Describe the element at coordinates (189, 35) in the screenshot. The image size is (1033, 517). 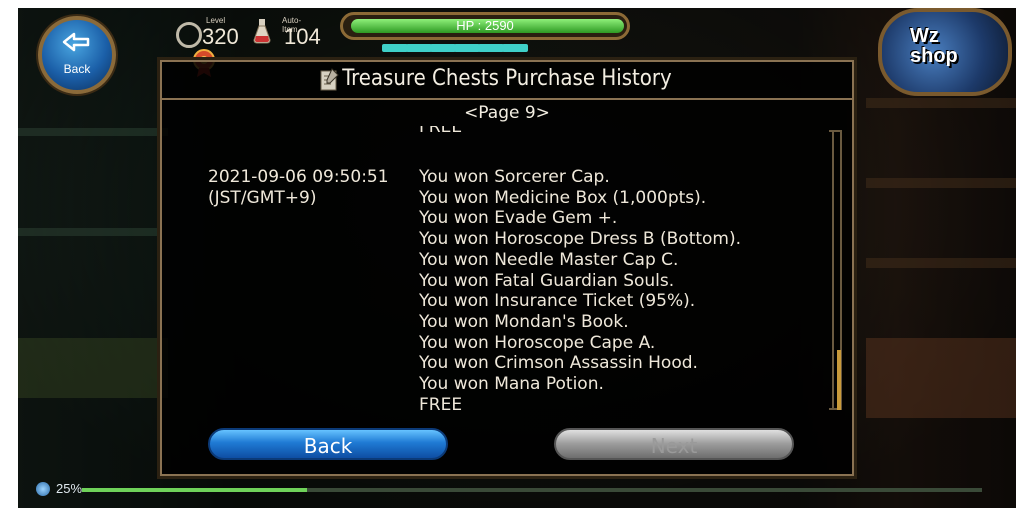
I see `level-icon` at that location.